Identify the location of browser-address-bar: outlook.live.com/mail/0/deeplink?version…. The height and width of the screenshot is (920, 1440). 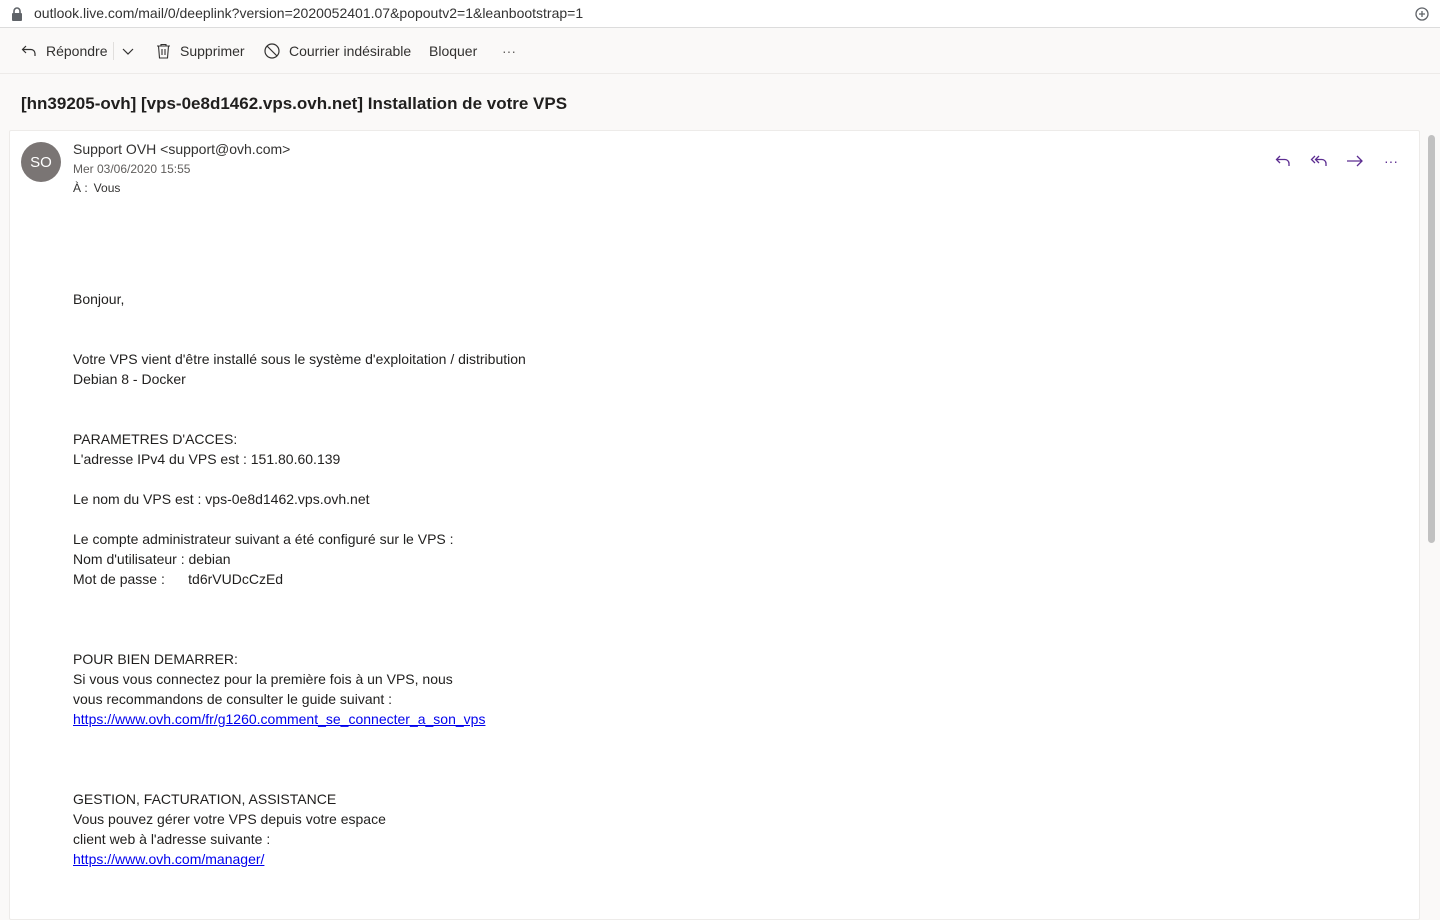
(720, 14).